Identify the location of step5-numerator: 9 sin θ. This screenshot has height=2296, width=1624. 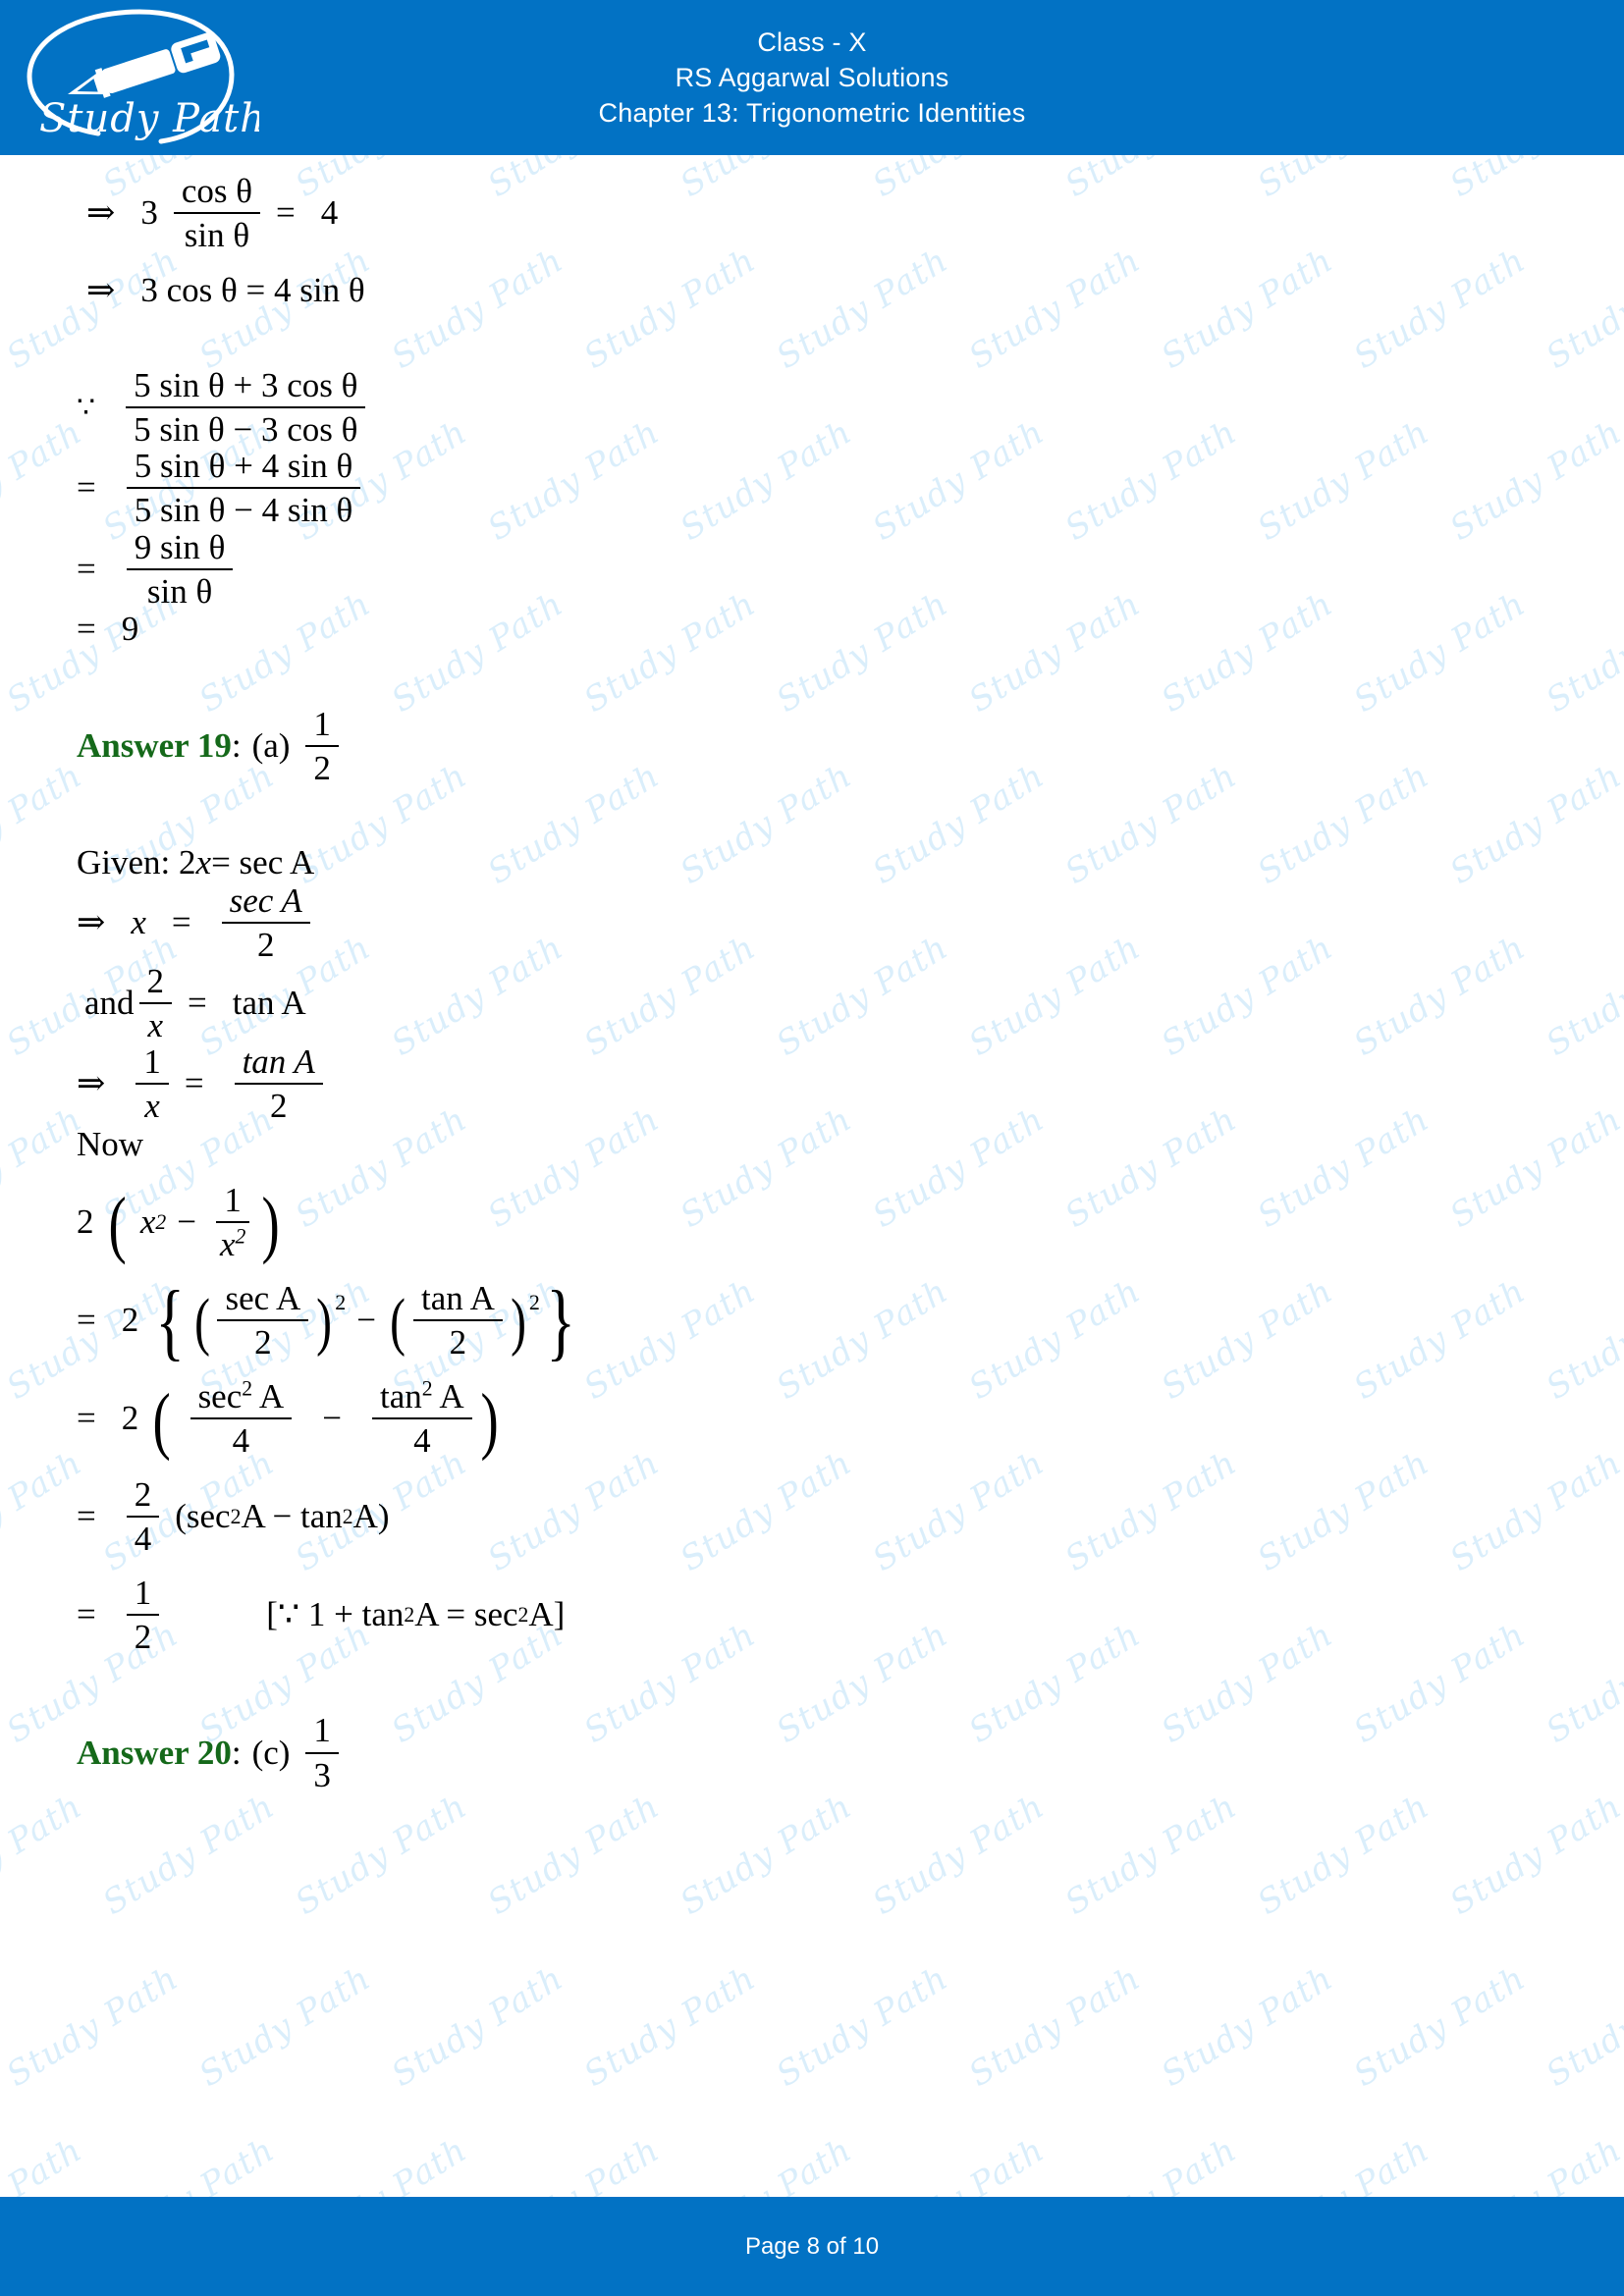
(180, 549).